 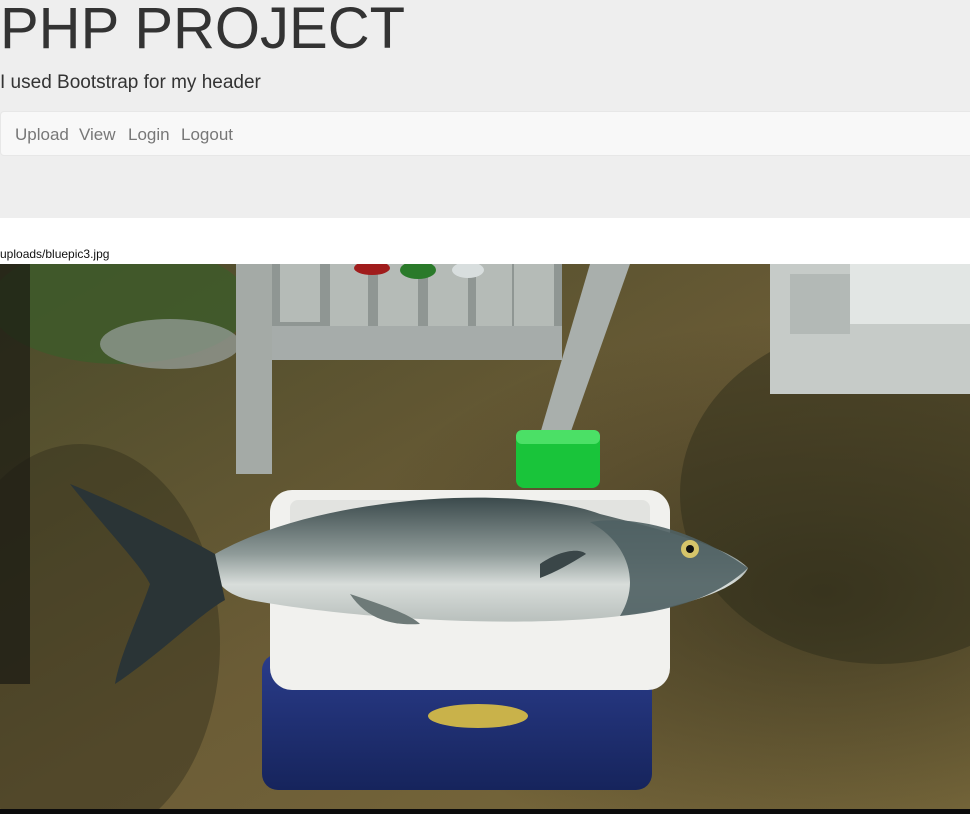 What do you see at coordinates (203, 30) in the screenshot?
I see `site-title: PHP PROJECT` at bounding box center [203, 30].